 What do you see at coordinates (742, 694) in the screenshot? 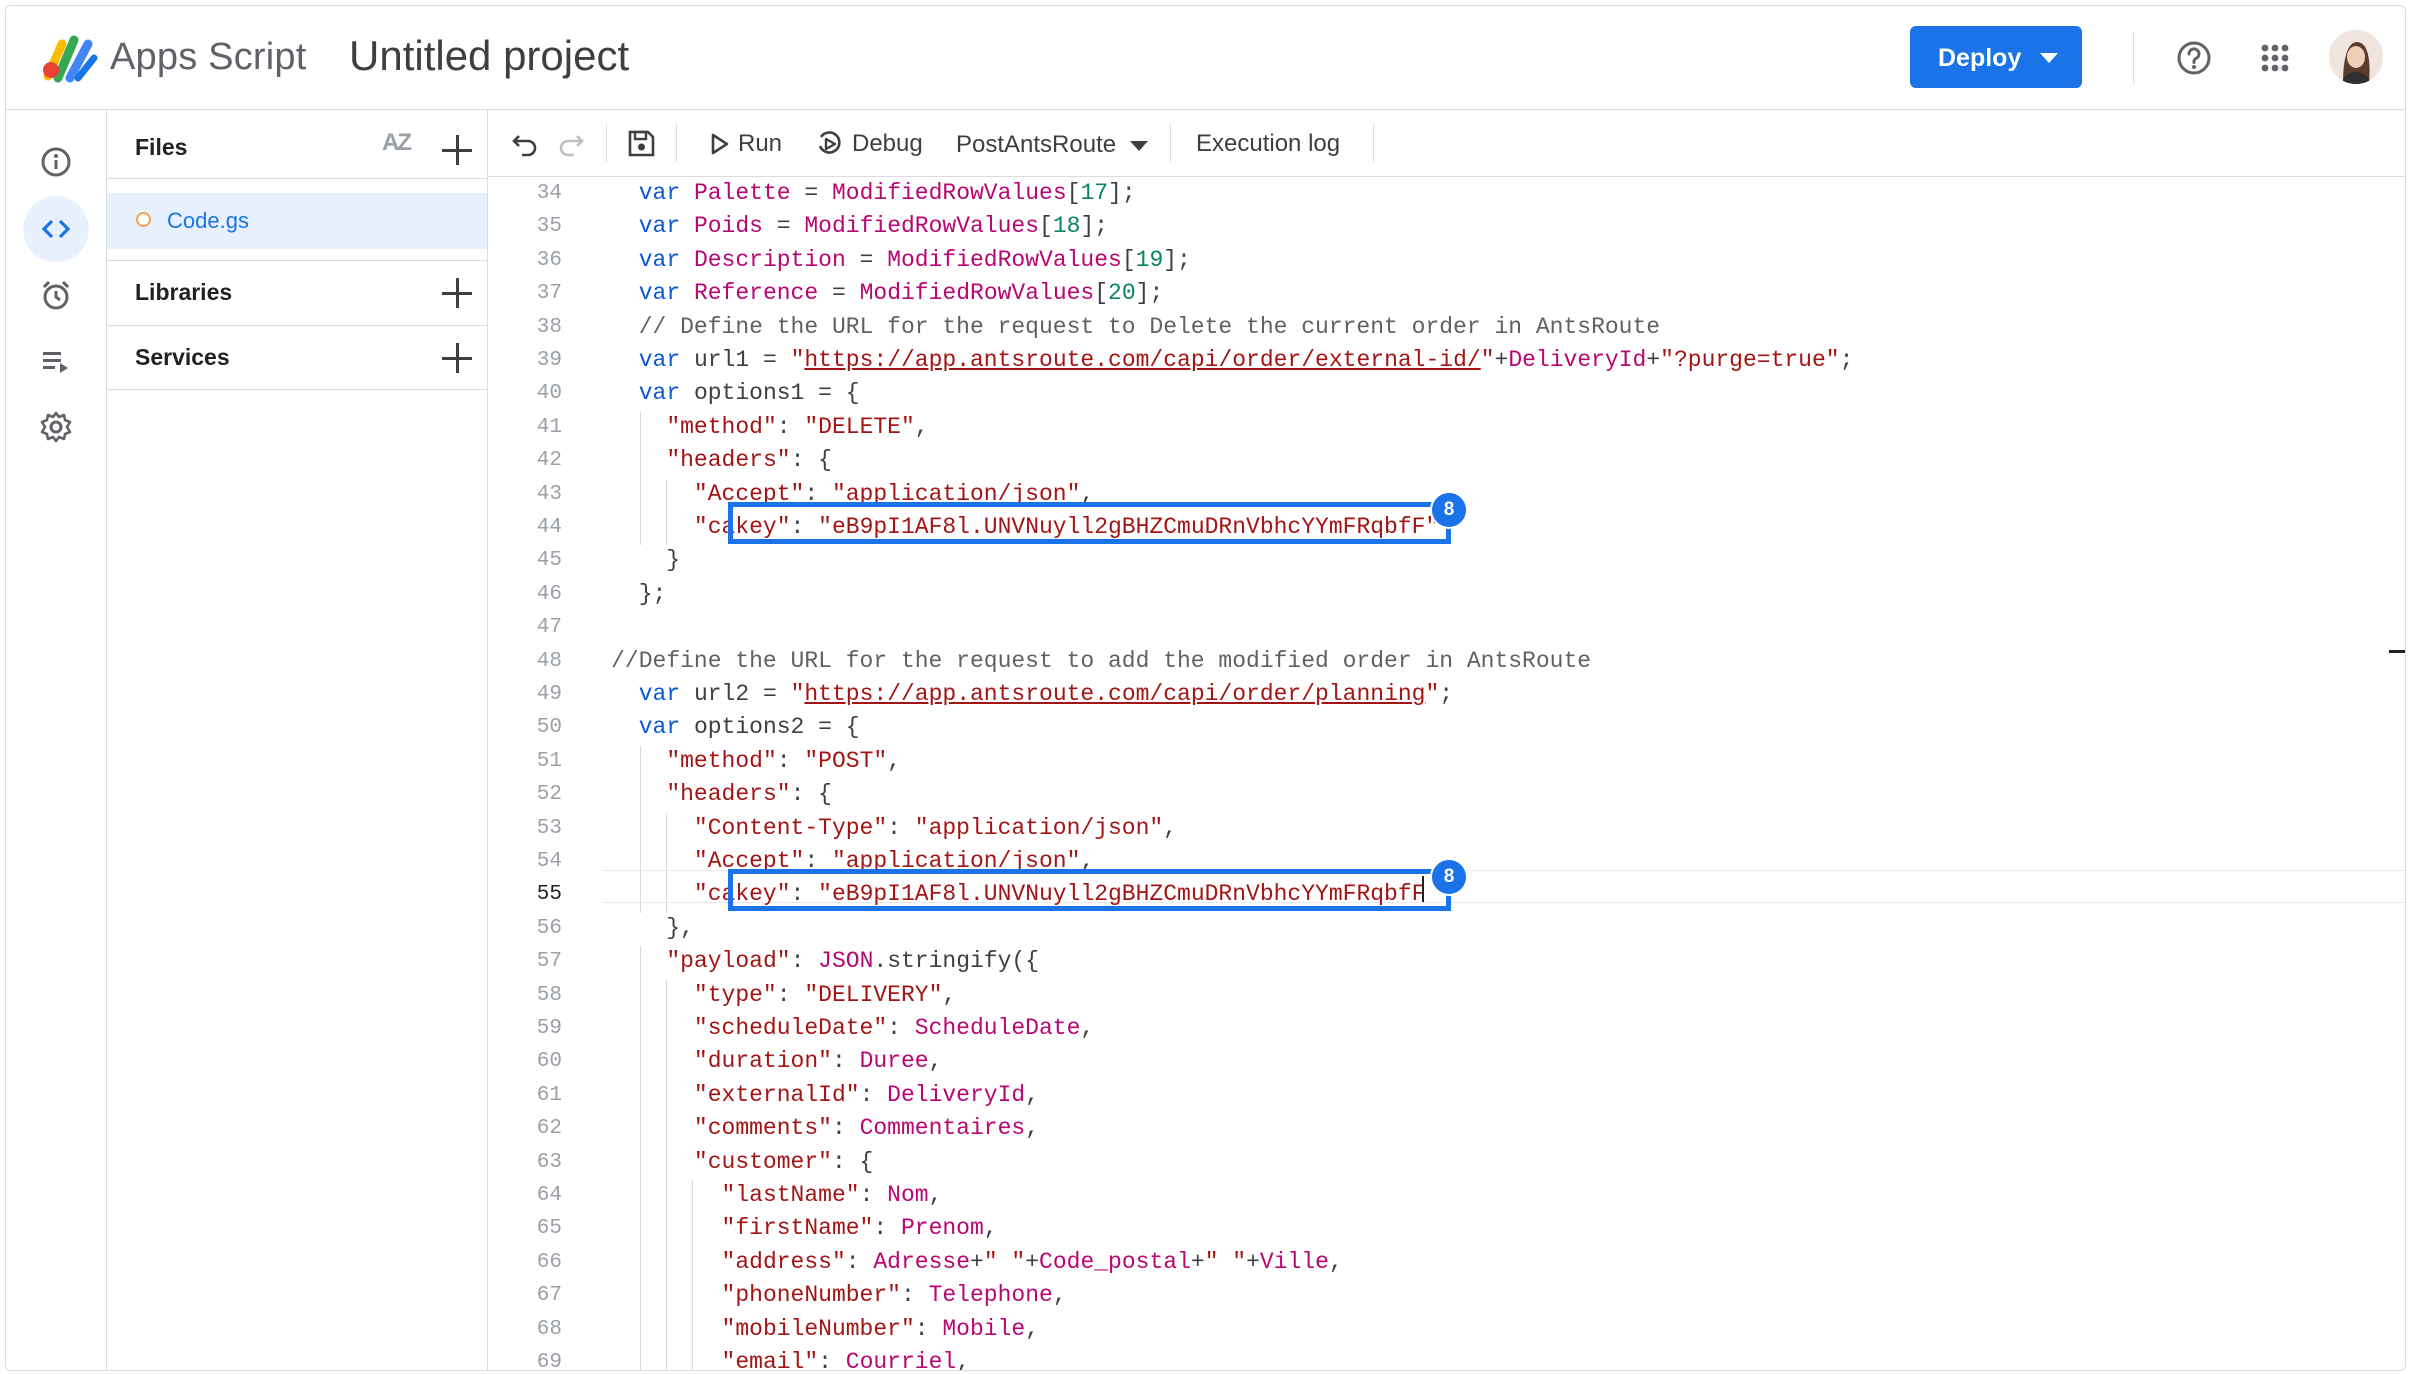
I see `code-token: url2 =` at bounding box center [742, 694].